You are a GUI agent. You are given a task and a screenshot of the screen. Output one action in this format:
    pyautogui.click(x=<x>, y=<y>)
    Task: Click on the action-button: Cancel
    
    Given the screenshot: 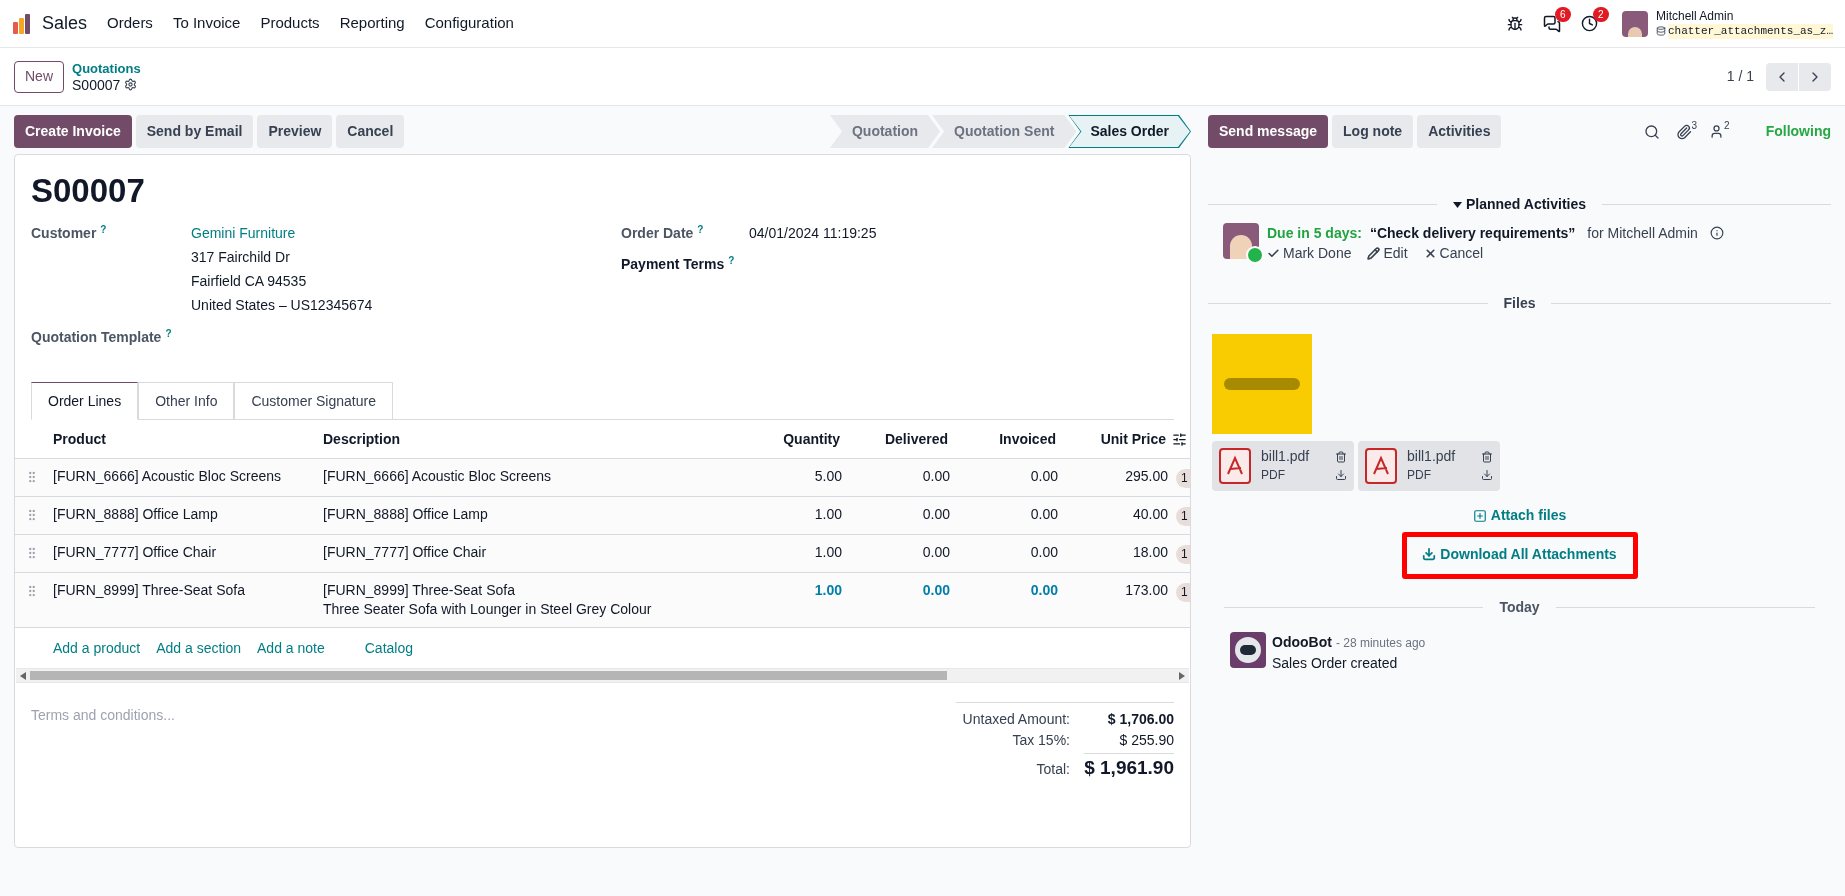 What is the action you would take?
    pyautogui.click(x=370, y=131)
    